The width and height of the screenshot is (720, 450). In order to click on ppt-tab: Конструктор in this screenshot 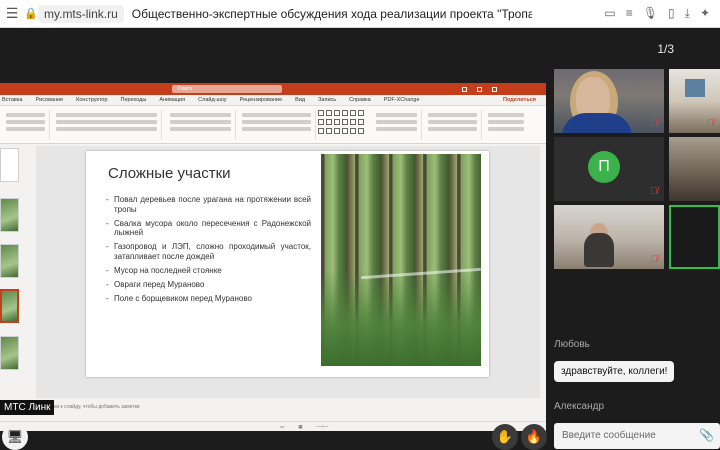, I will do `click(92, 100)`.